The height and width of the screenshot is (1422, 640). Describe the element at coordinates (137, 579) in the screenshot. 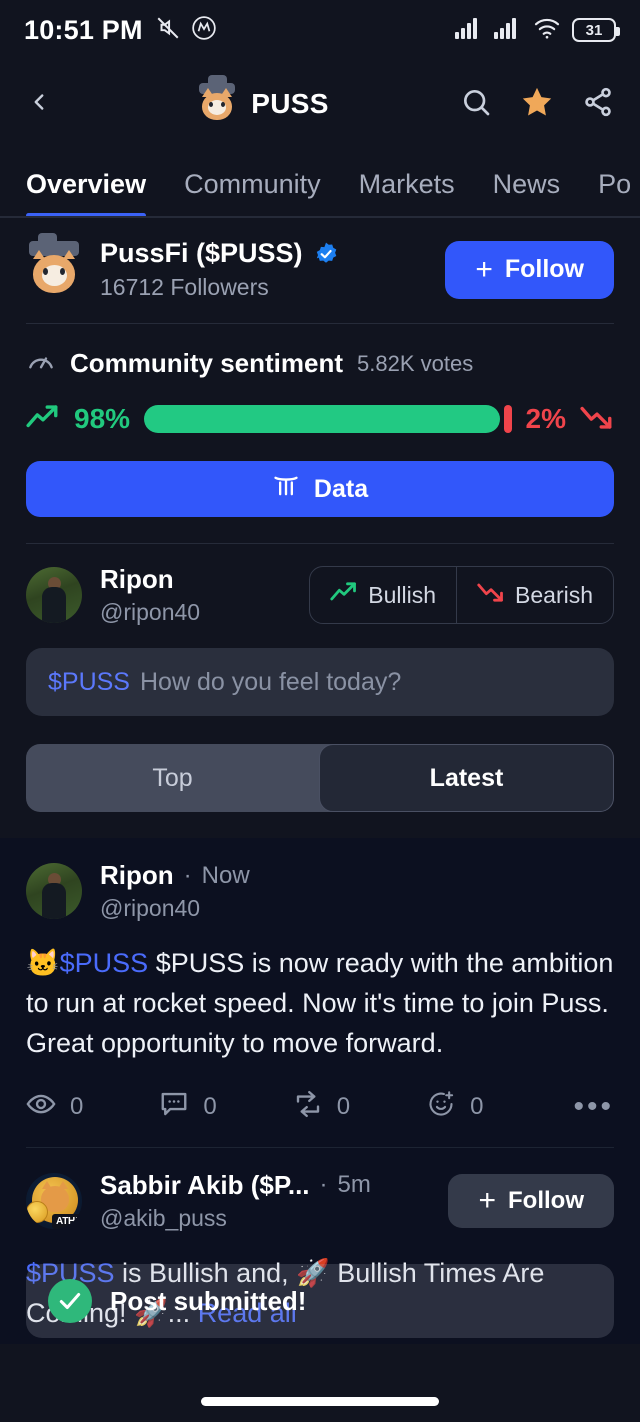

I see `composer-user-name: Ripon` at that location.